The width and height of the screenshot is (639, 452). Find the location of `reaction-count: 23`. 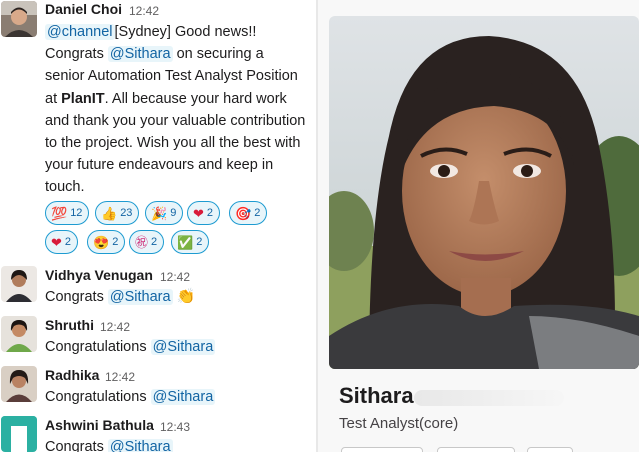

reaction-count: 23 is located at coordinates (126, 213).